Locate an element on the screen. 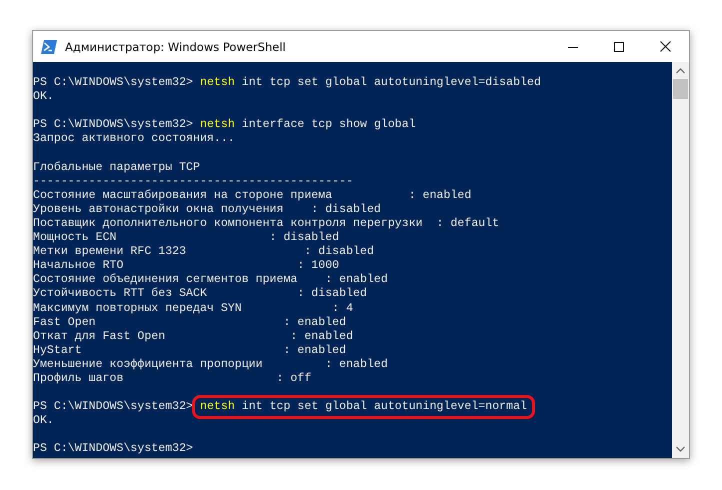 The height and width of the screenshot is (490, 722). maximize-icon is located at coordinates (619, 47).